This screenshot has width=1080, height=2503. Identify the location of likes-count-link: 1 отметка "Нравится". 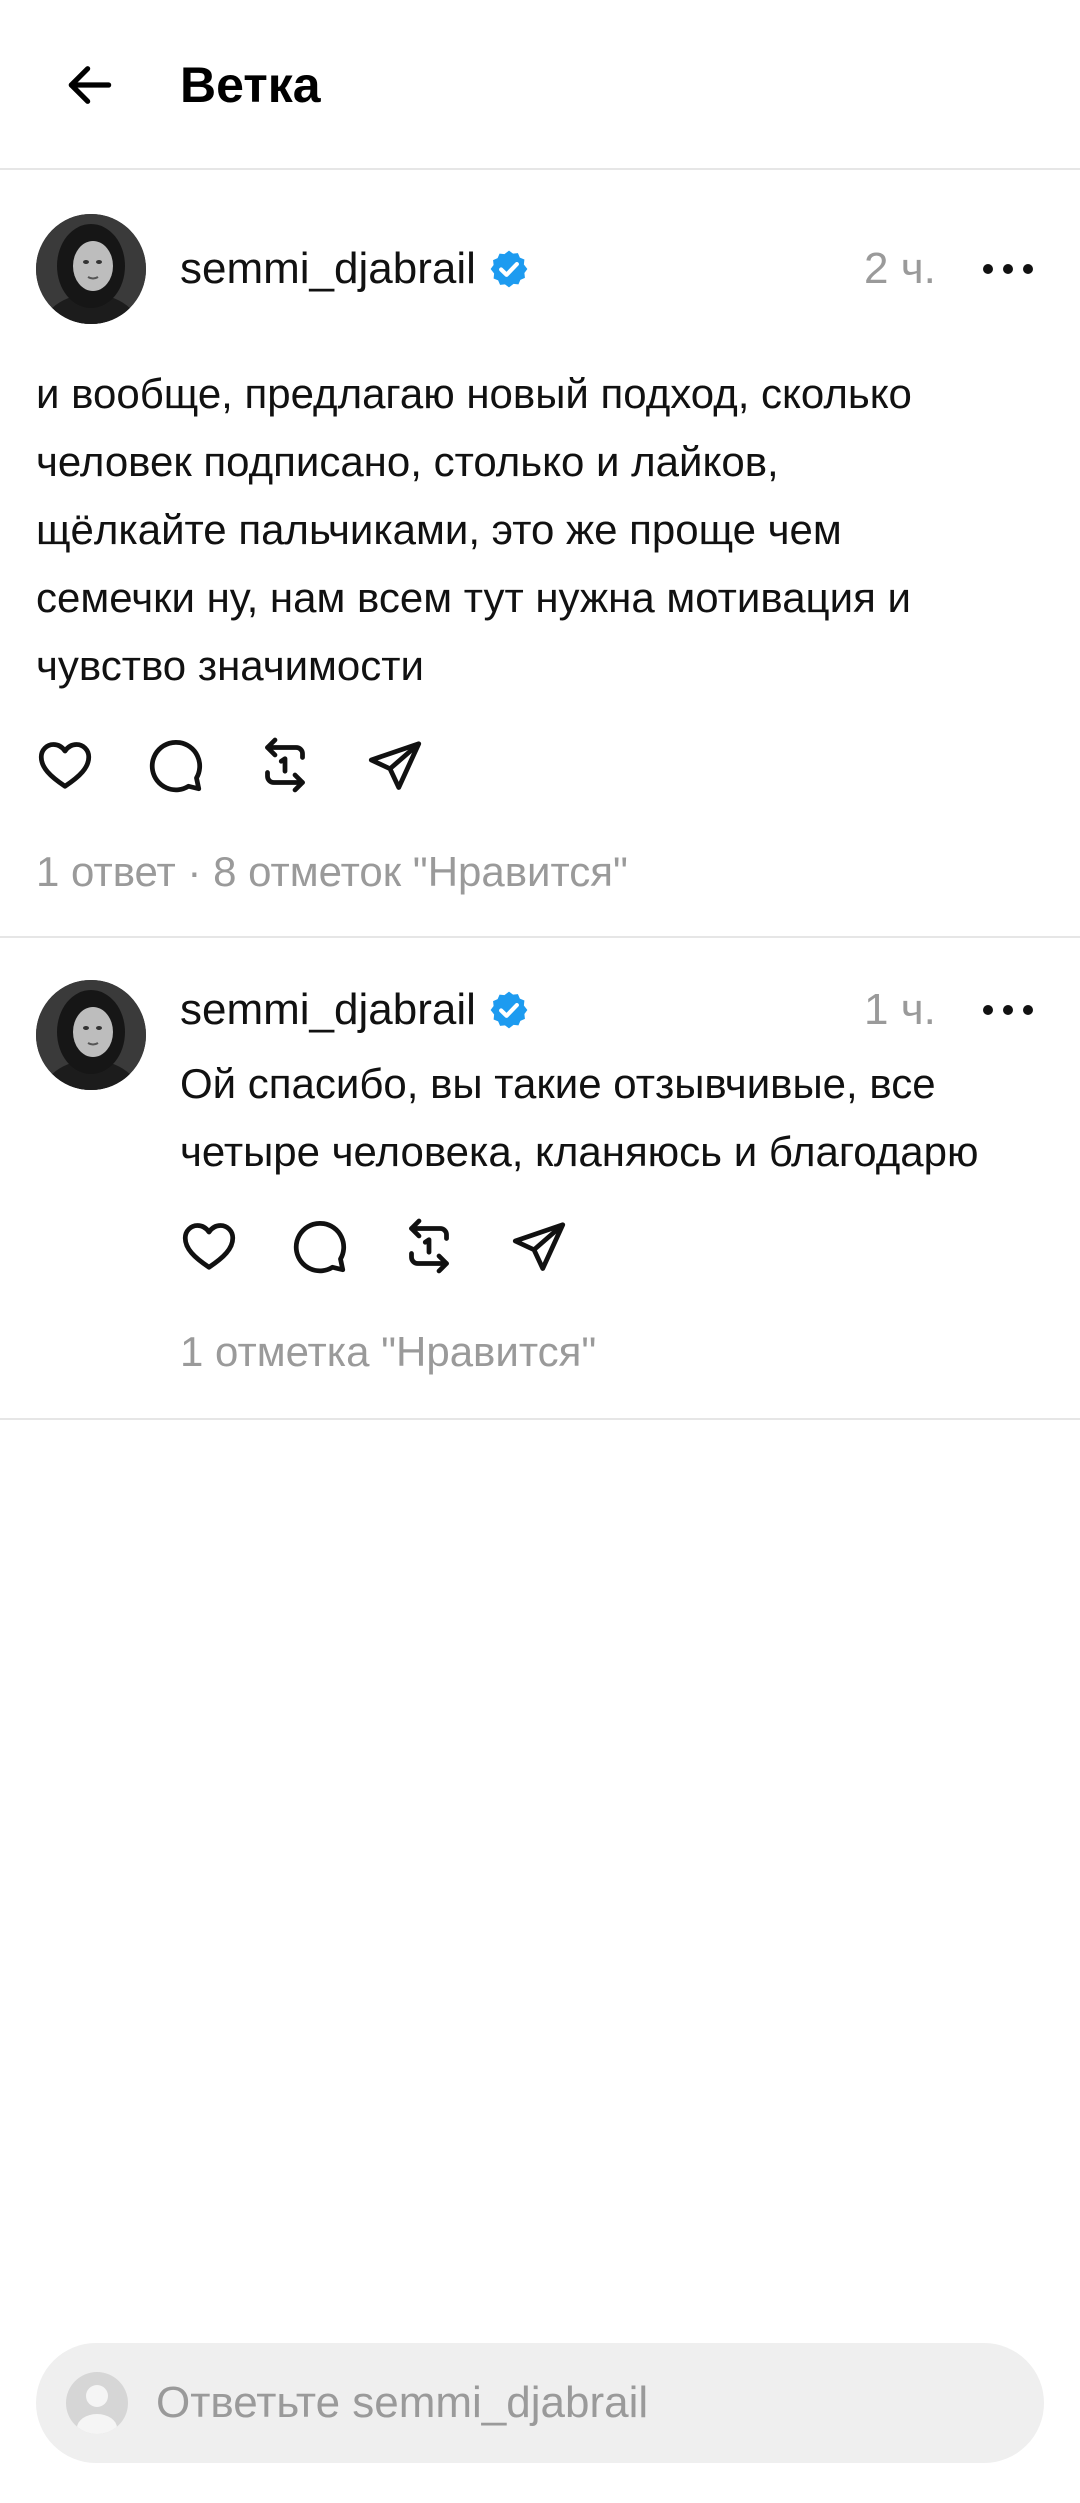
(388, 1351).